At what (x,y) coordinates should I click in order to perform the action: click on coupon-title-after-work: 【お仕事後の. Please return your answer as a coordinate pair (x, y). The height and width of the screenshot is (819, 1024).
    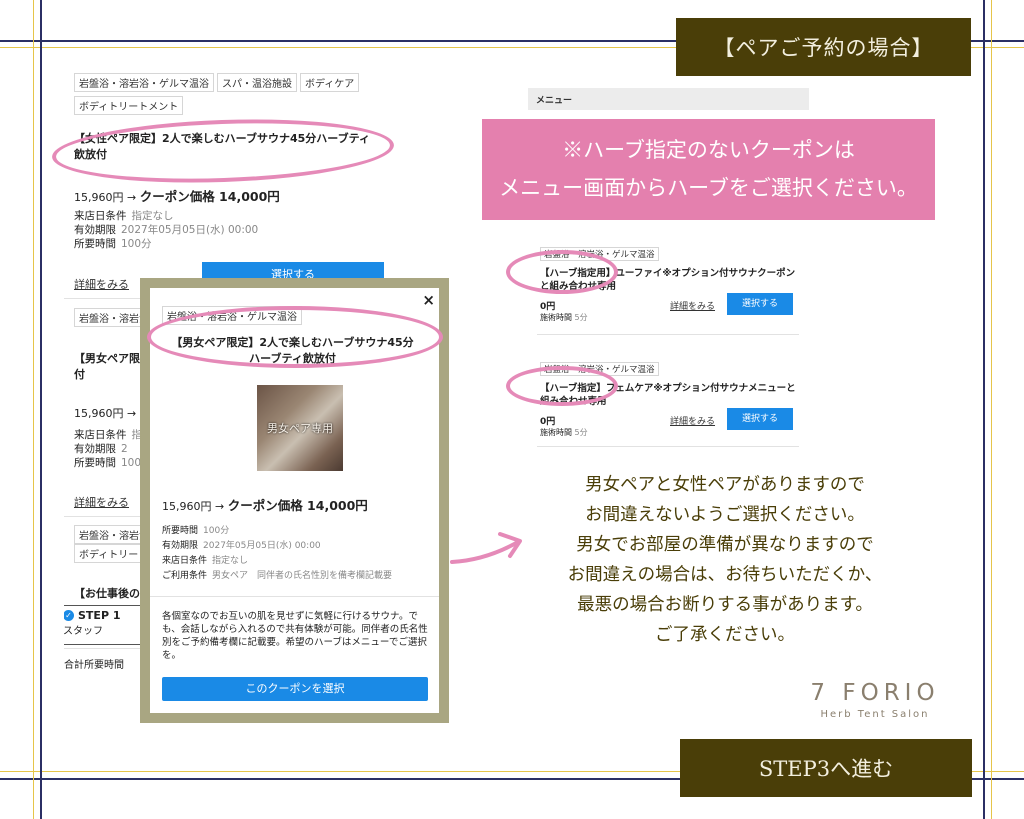
    Looking at the image, I should click on (107, 594).